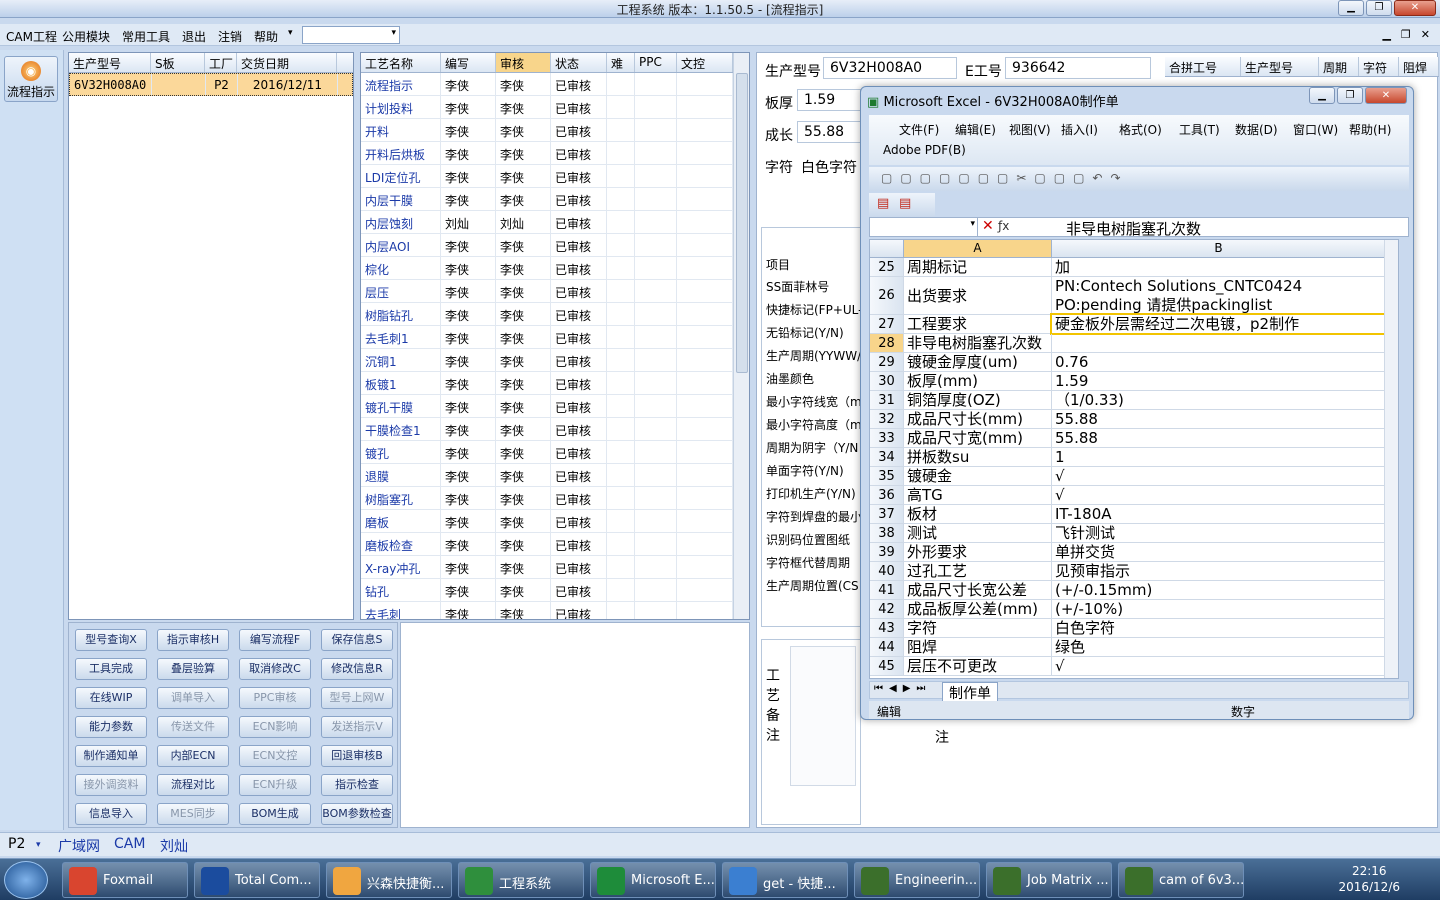  What do you see at coordinates (978, 571) in the screenshot?
I see `cell-a: 过孔工艺` at bounding box center [978, 571].